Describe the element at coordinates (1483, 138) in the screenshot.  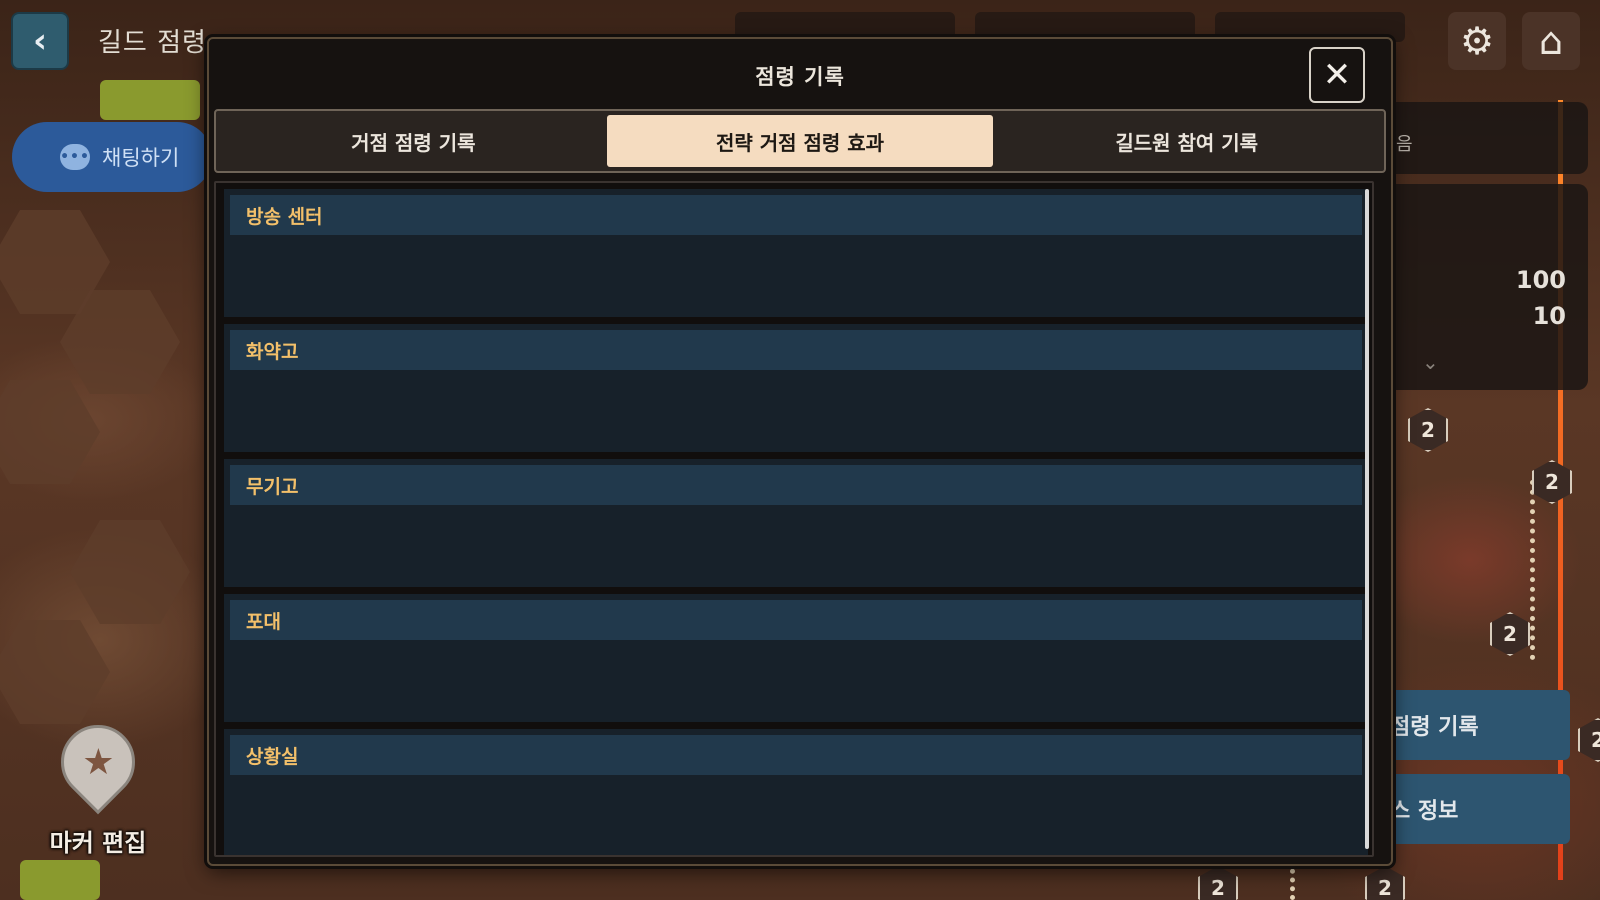
I see `info-panel-top: 음` at that location.